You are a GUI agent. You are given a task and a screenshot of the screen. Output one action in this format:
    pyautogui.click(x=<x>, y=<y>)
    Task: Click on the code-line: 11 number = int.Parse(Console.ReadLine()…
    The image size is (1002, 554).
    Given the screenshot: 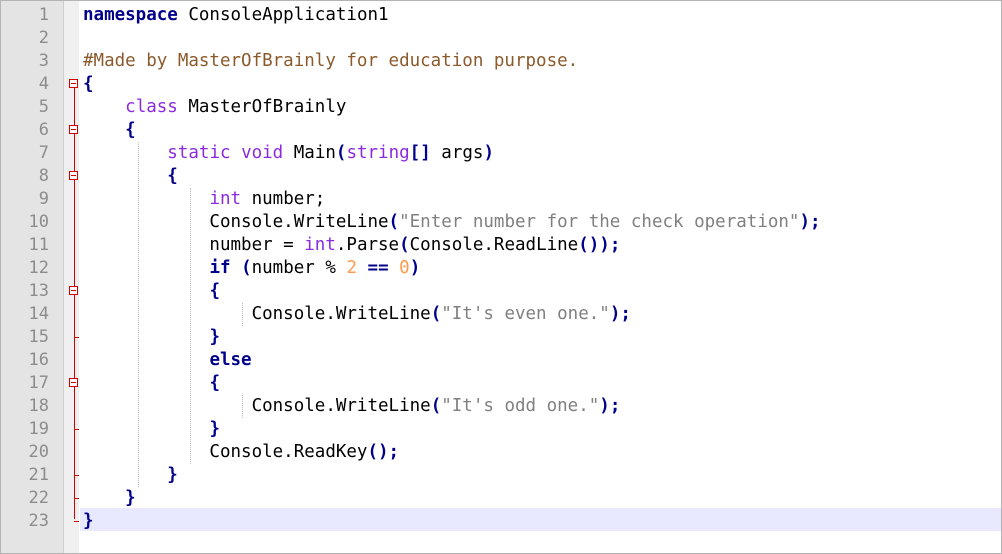 What is the action you would take?
    pyautogui.click(x=501, y=245)
    